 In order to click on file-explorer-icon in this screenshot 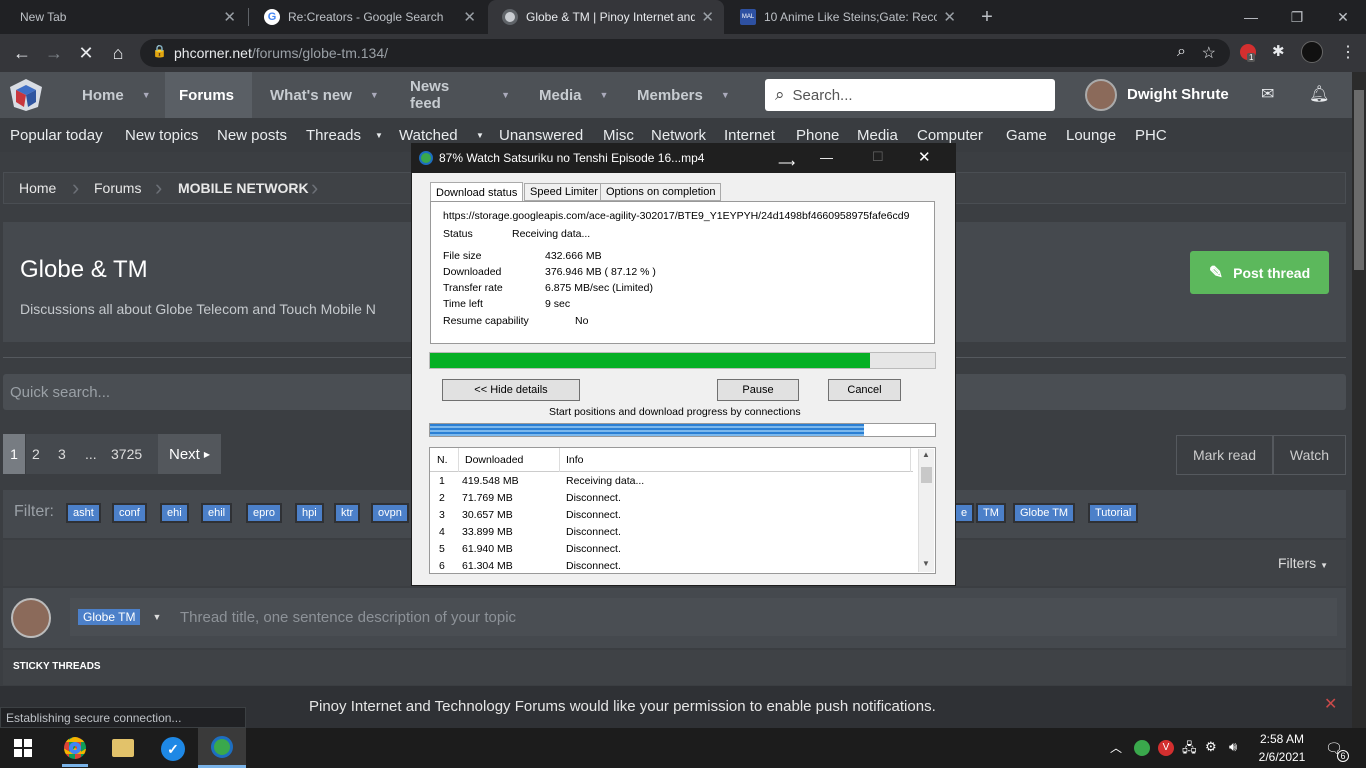, I will do `click(123, 748)`.